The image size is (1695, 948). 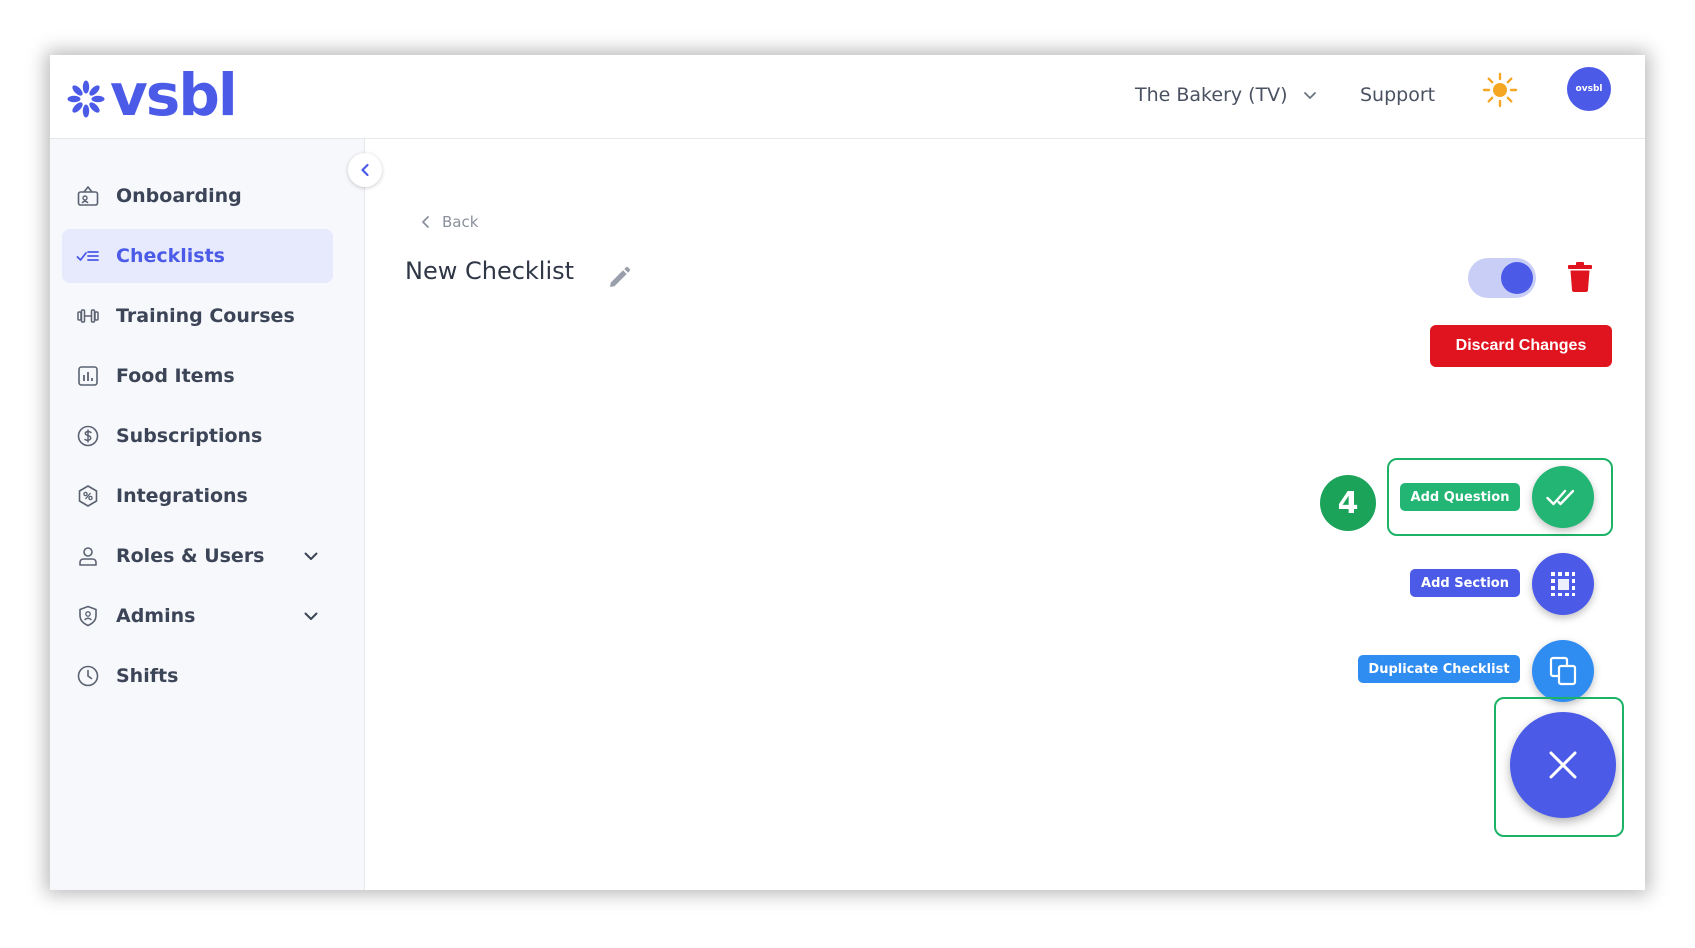 I want to click on sidebar-item-checklists: Checklists, so click(x=197, y=256).